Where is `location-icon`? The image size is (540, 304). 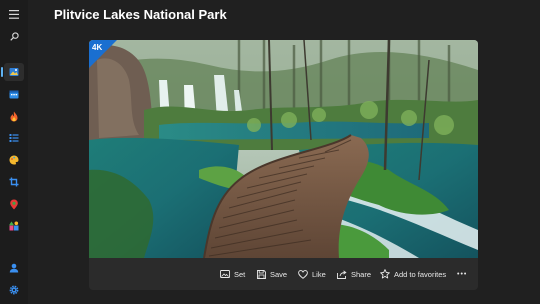
location-icon is located at coordinates (14, 204).